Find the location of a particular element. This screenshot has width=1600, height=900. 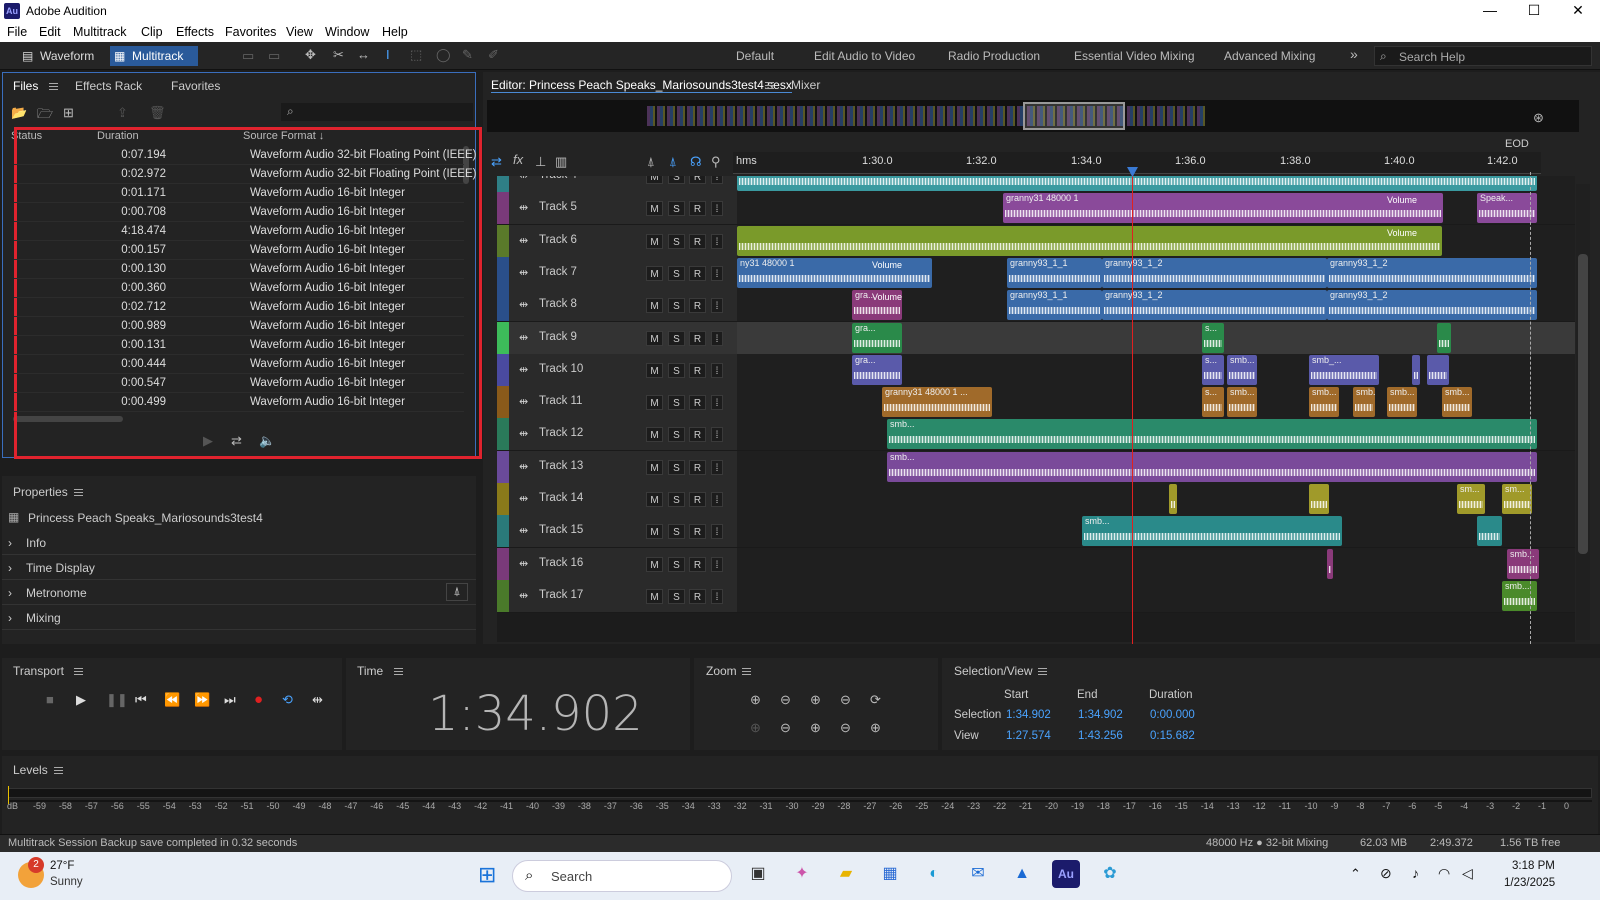

insert-icon: ⇪ is located at coordinates (122, 113).